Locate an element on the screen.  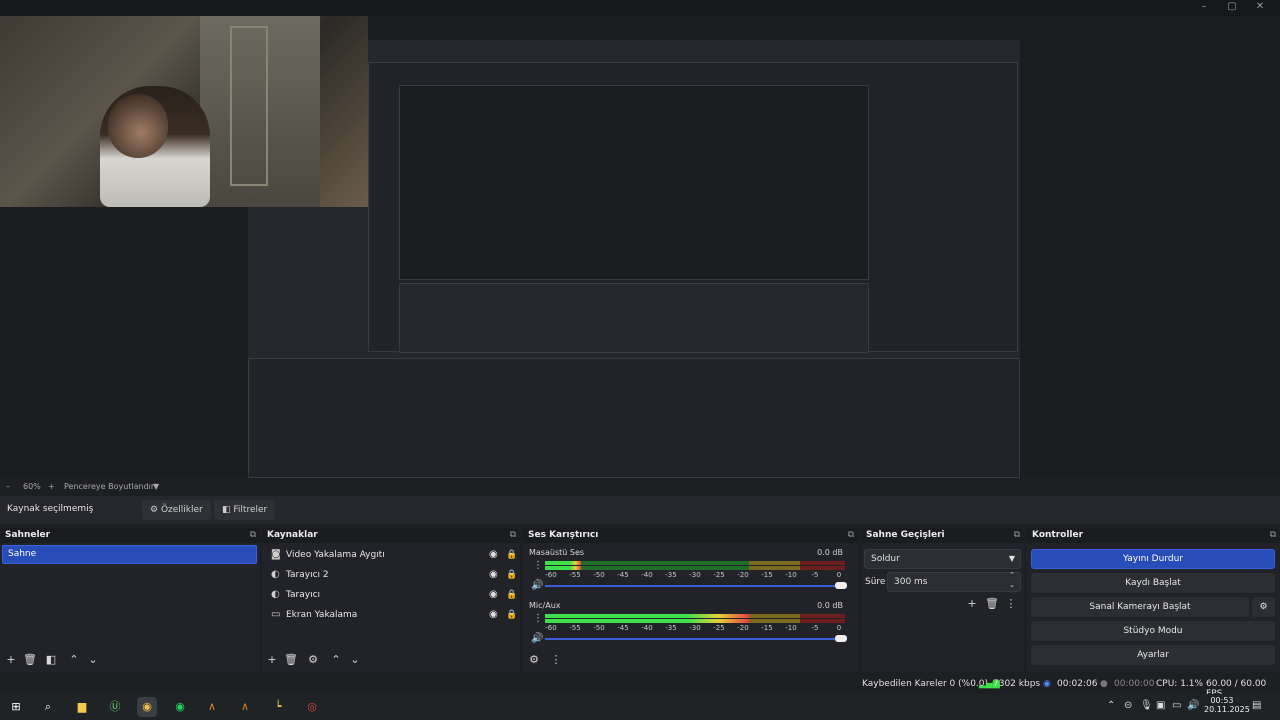
clock: 00:53 20.11.2025 is located at coordinates (1227, 705).